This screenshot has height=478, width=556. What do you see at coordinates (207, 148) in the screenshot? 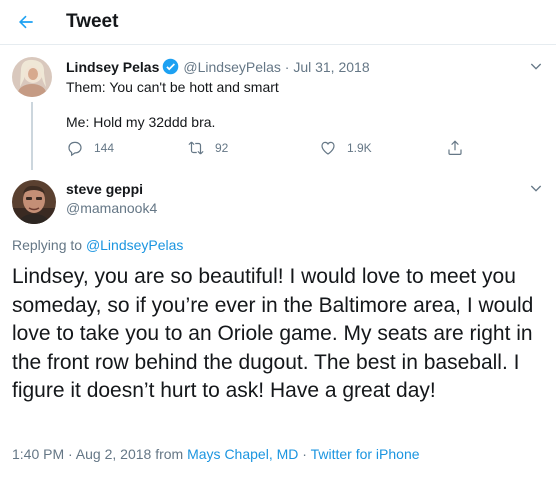
I see `retweet-button: 92` at bounding box center [207, 148].